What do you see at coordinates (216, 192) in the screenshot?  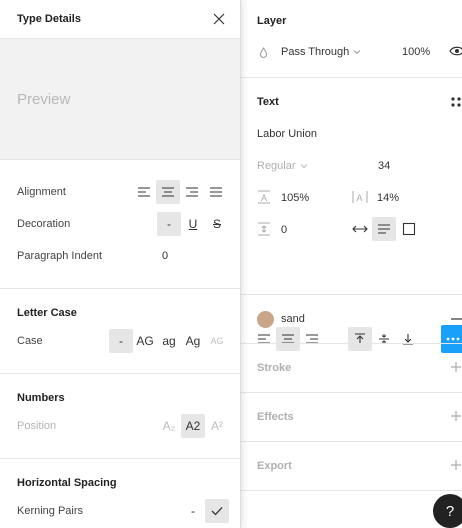 I see `align-justify-icon` at bounding box center [216, 192].